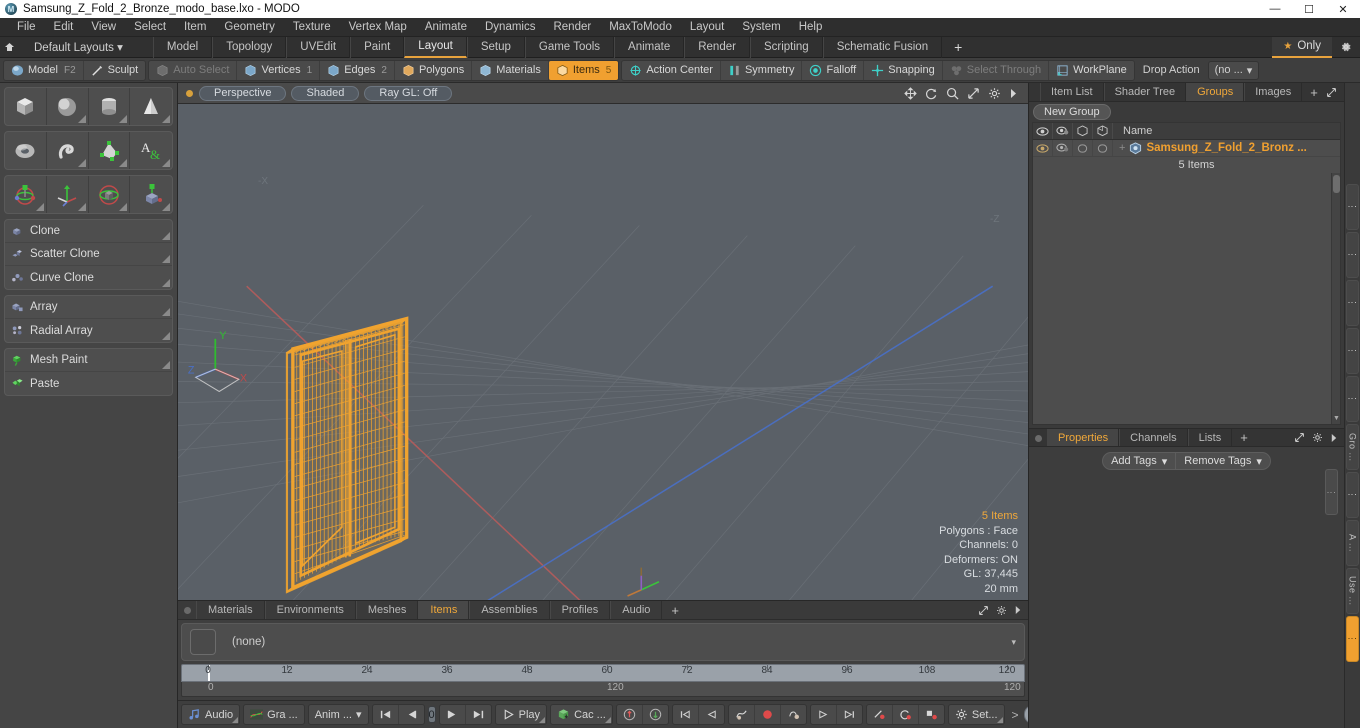 The width and height of the screenshot is (1360, 728). I want to click on text-tool-icon: A &, so click(151, 150).